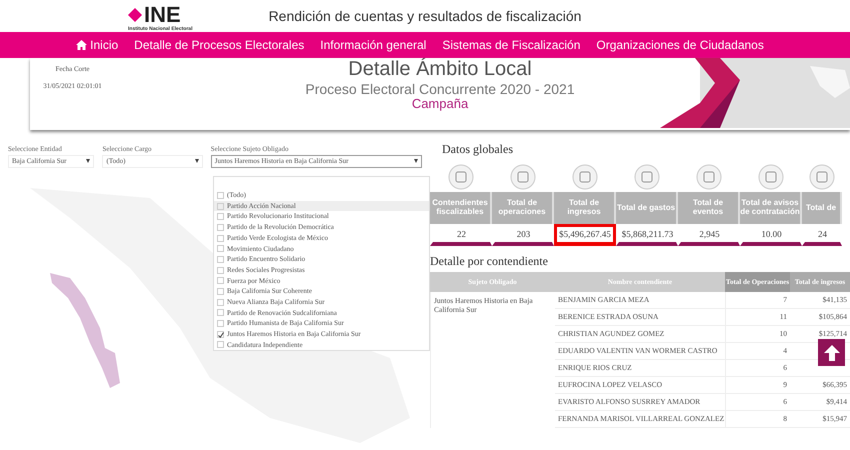 This screenshot has width=850, height=450. Describe the element at coordinates (461, 208) in the screenshot. I see `column-heading: Contendientes fiscalizables` at that location.